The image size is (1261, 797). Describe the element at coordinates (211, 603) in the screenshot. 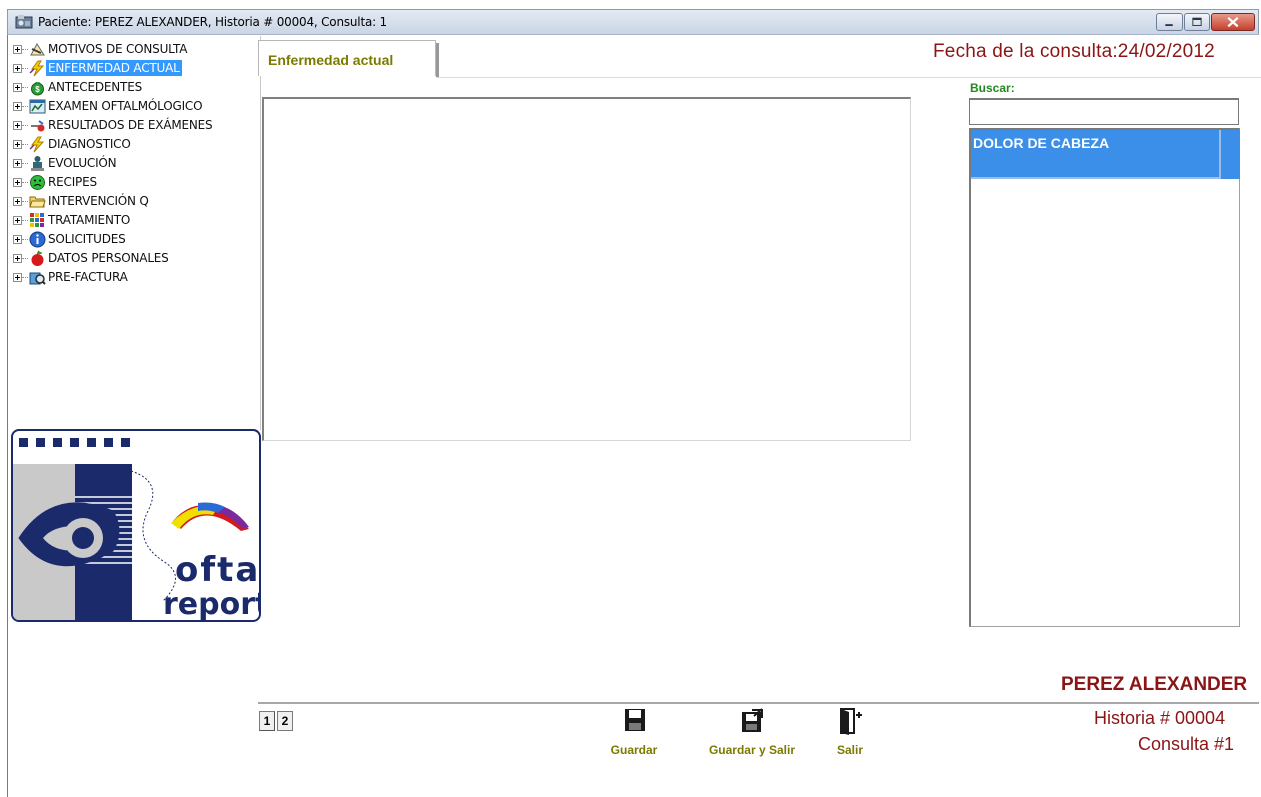

I see `logo-text-report: report` at that location.